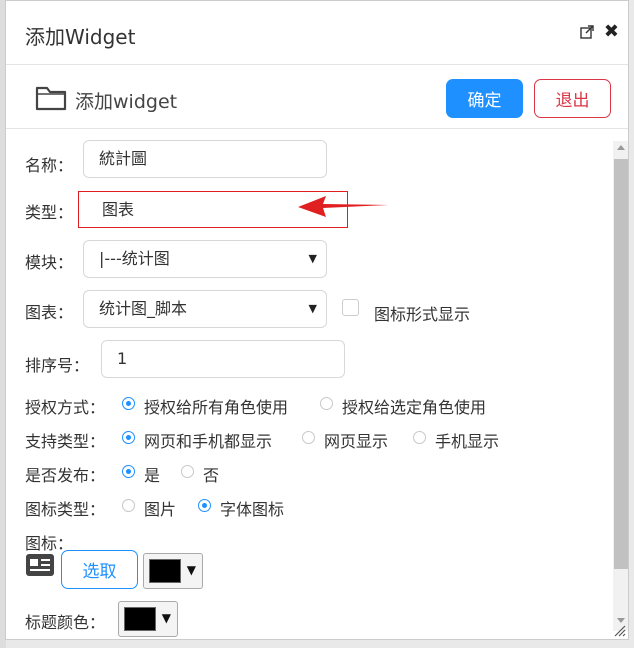 Image resolution: width=634 pixels, height=648 pixels. Describe the element at coordinates (317, 97) in the screenshot. I see `form-header: 添加widget 确定 退出` at that location.